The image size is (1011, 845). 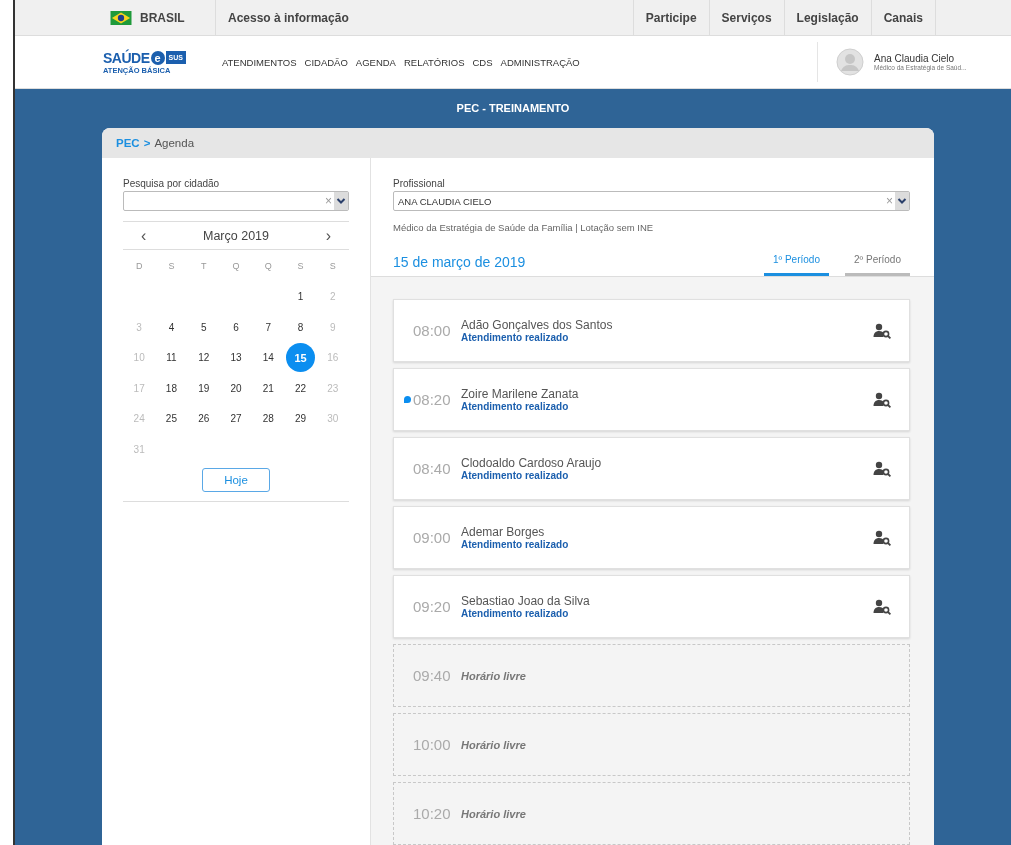 I want to click on gov-bar-link: Canais, so click(x=903, y=17).